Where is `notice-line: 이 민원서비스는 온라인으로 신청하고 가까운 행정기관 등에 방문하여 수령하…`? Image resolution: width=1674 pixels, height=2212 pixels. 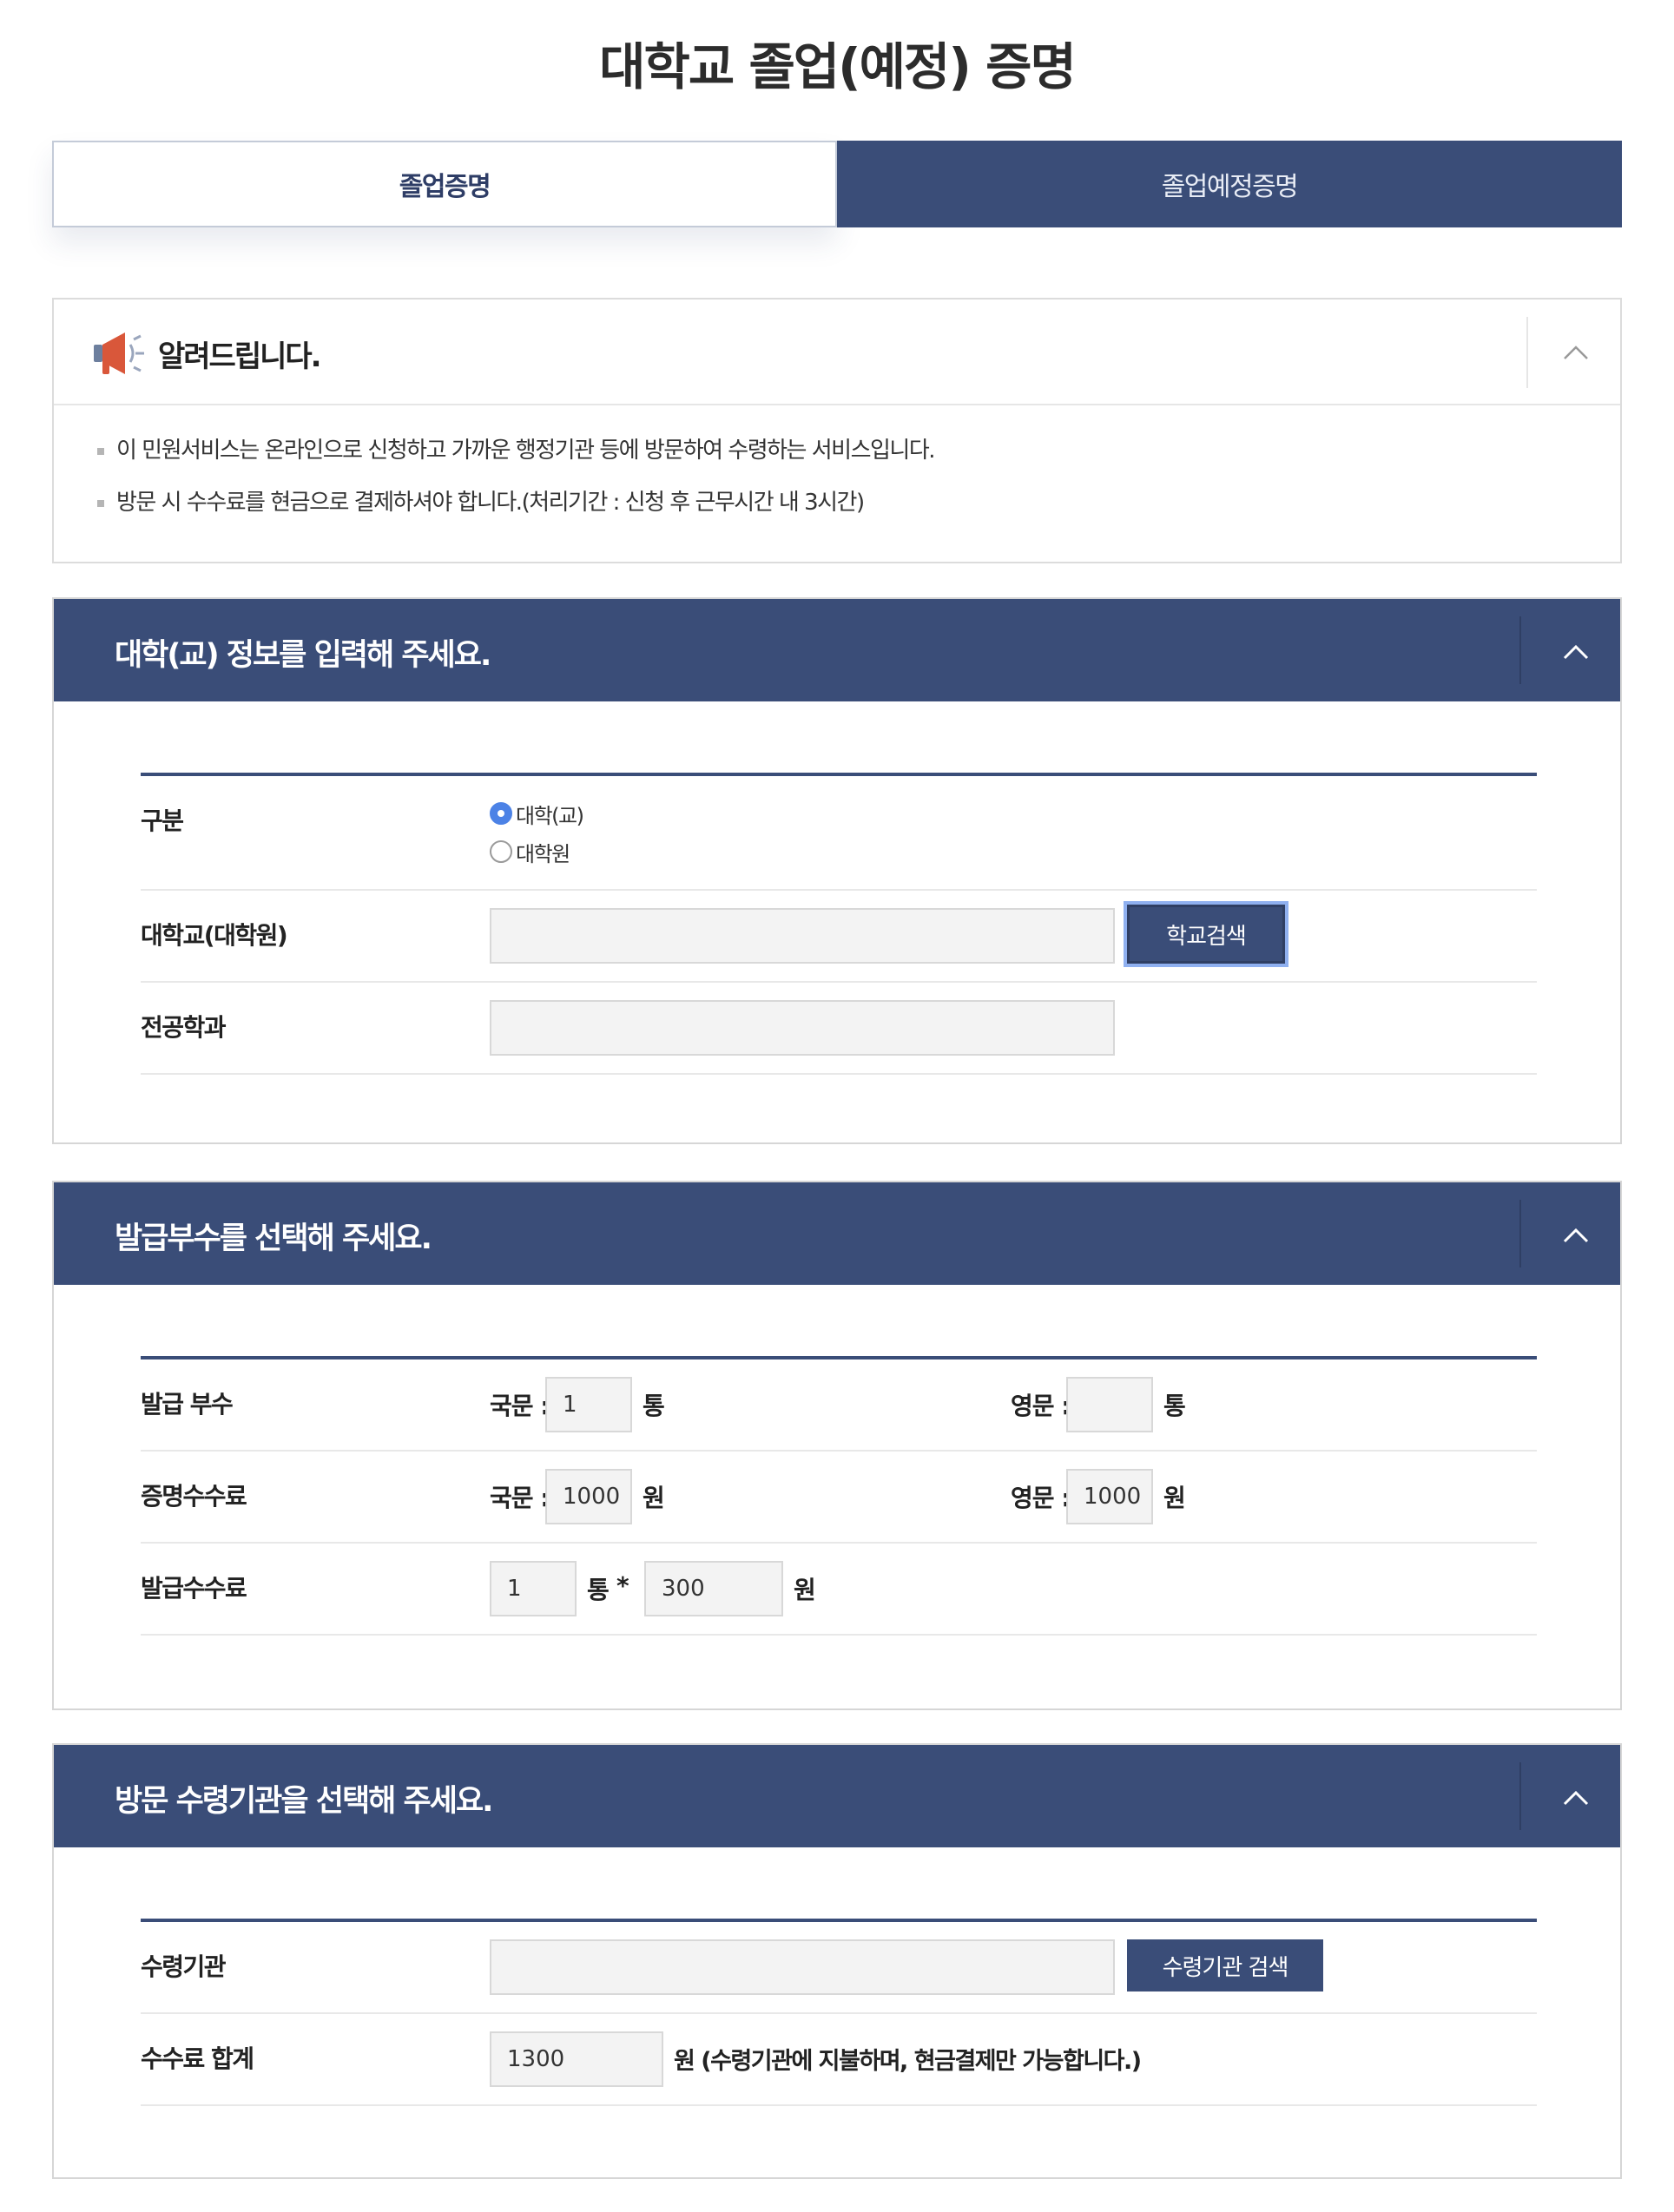
notice-line: 이 민원서비스는 온라인으로 신청하고 가까운 행정기관 등에 방문하여 수령하… is located at coordinates (837, 457).